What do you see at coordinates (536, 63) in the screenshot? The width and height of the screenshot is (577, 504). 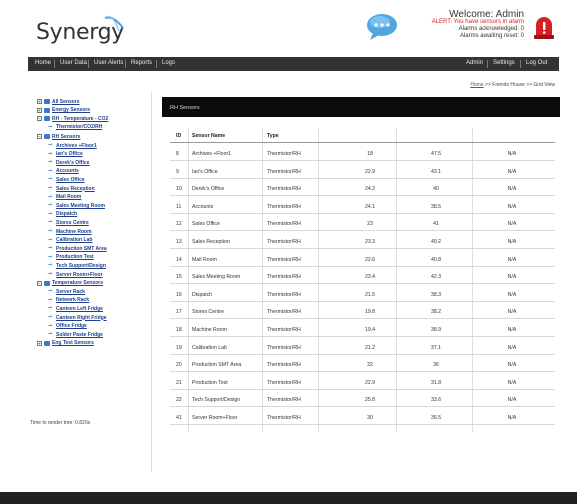 I see `nav-log-out: Log Out` at bounding box center [536, 63].